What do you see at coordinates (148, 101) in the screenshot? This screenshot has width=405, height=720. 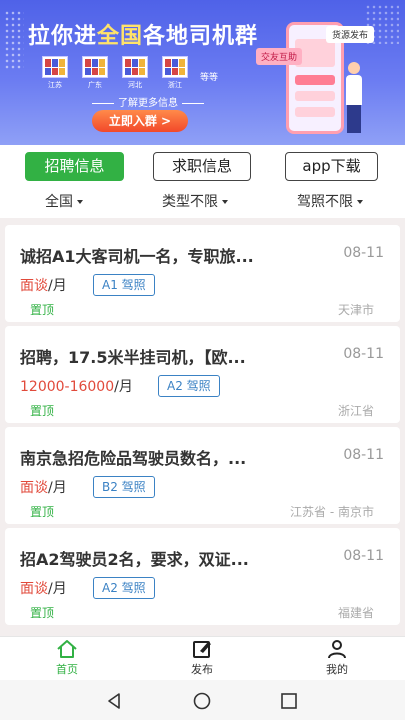 I see `more-info-label: 了解更多信息` at bounding box center [148, 101].